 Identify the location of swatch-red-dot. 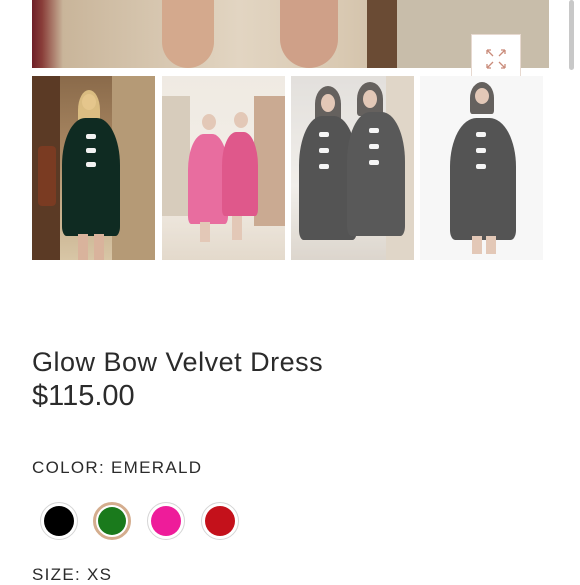
(220, 521).